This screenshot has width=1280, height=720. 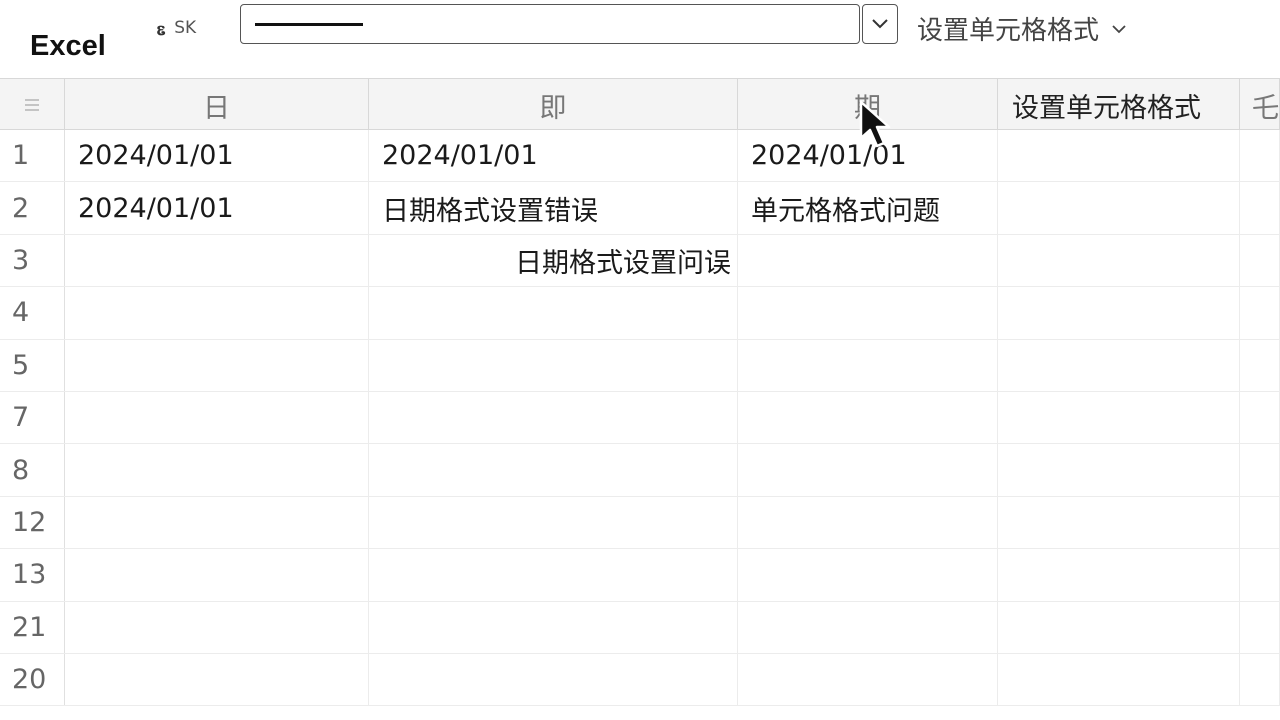 What do you see at coordinates (32, 208) in the screenshot?
I see `row-number: 2` at bounding box center [32, 208].